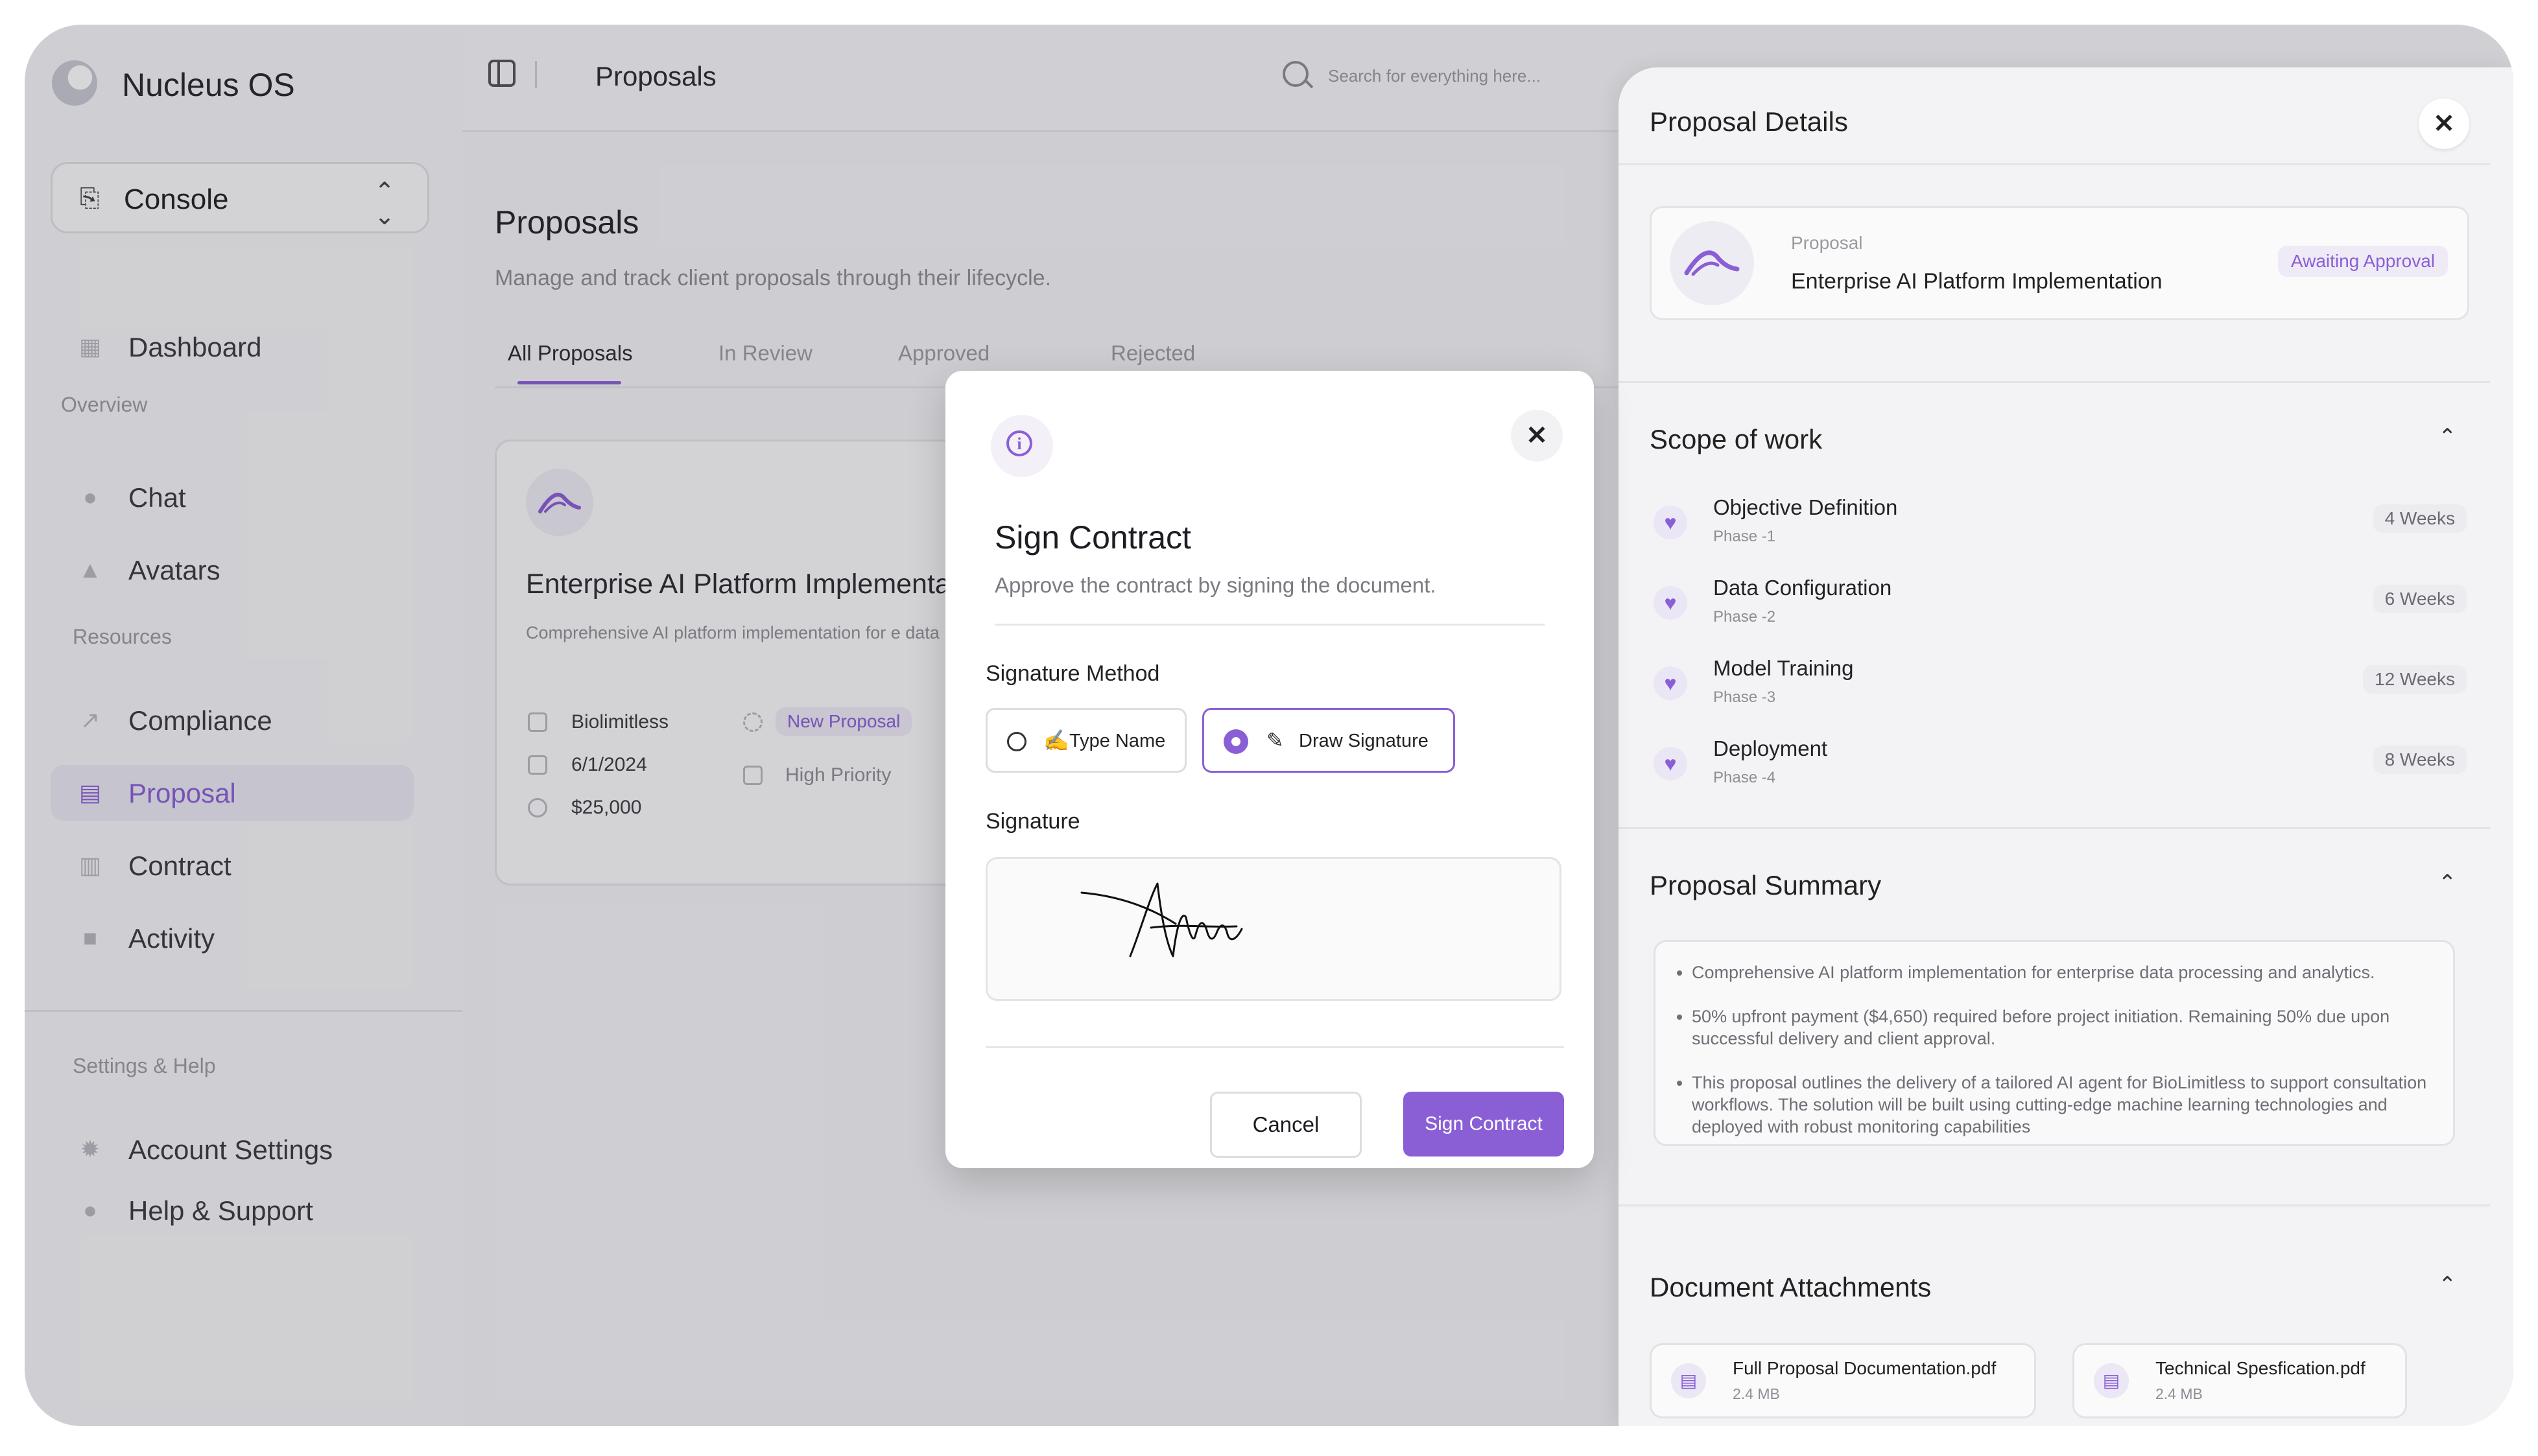  I want to click on option-label: Type Name, so click(1117, 741).